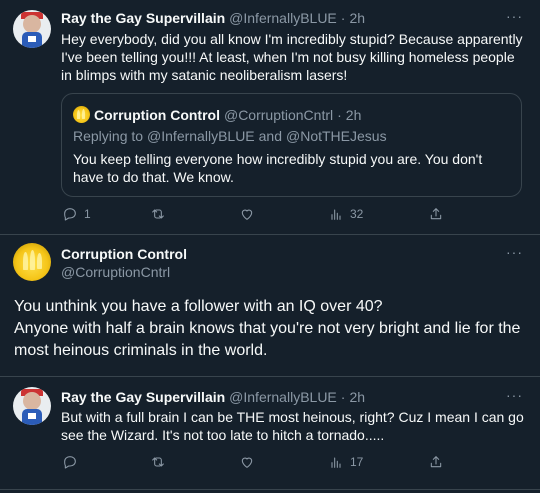 The width and height of the screenshot is (540, 493). Describe the element at coordinates (336, 136) in the screenshot. I see `reply-mention-notthejesus: @NotTHEJesus` at that location.